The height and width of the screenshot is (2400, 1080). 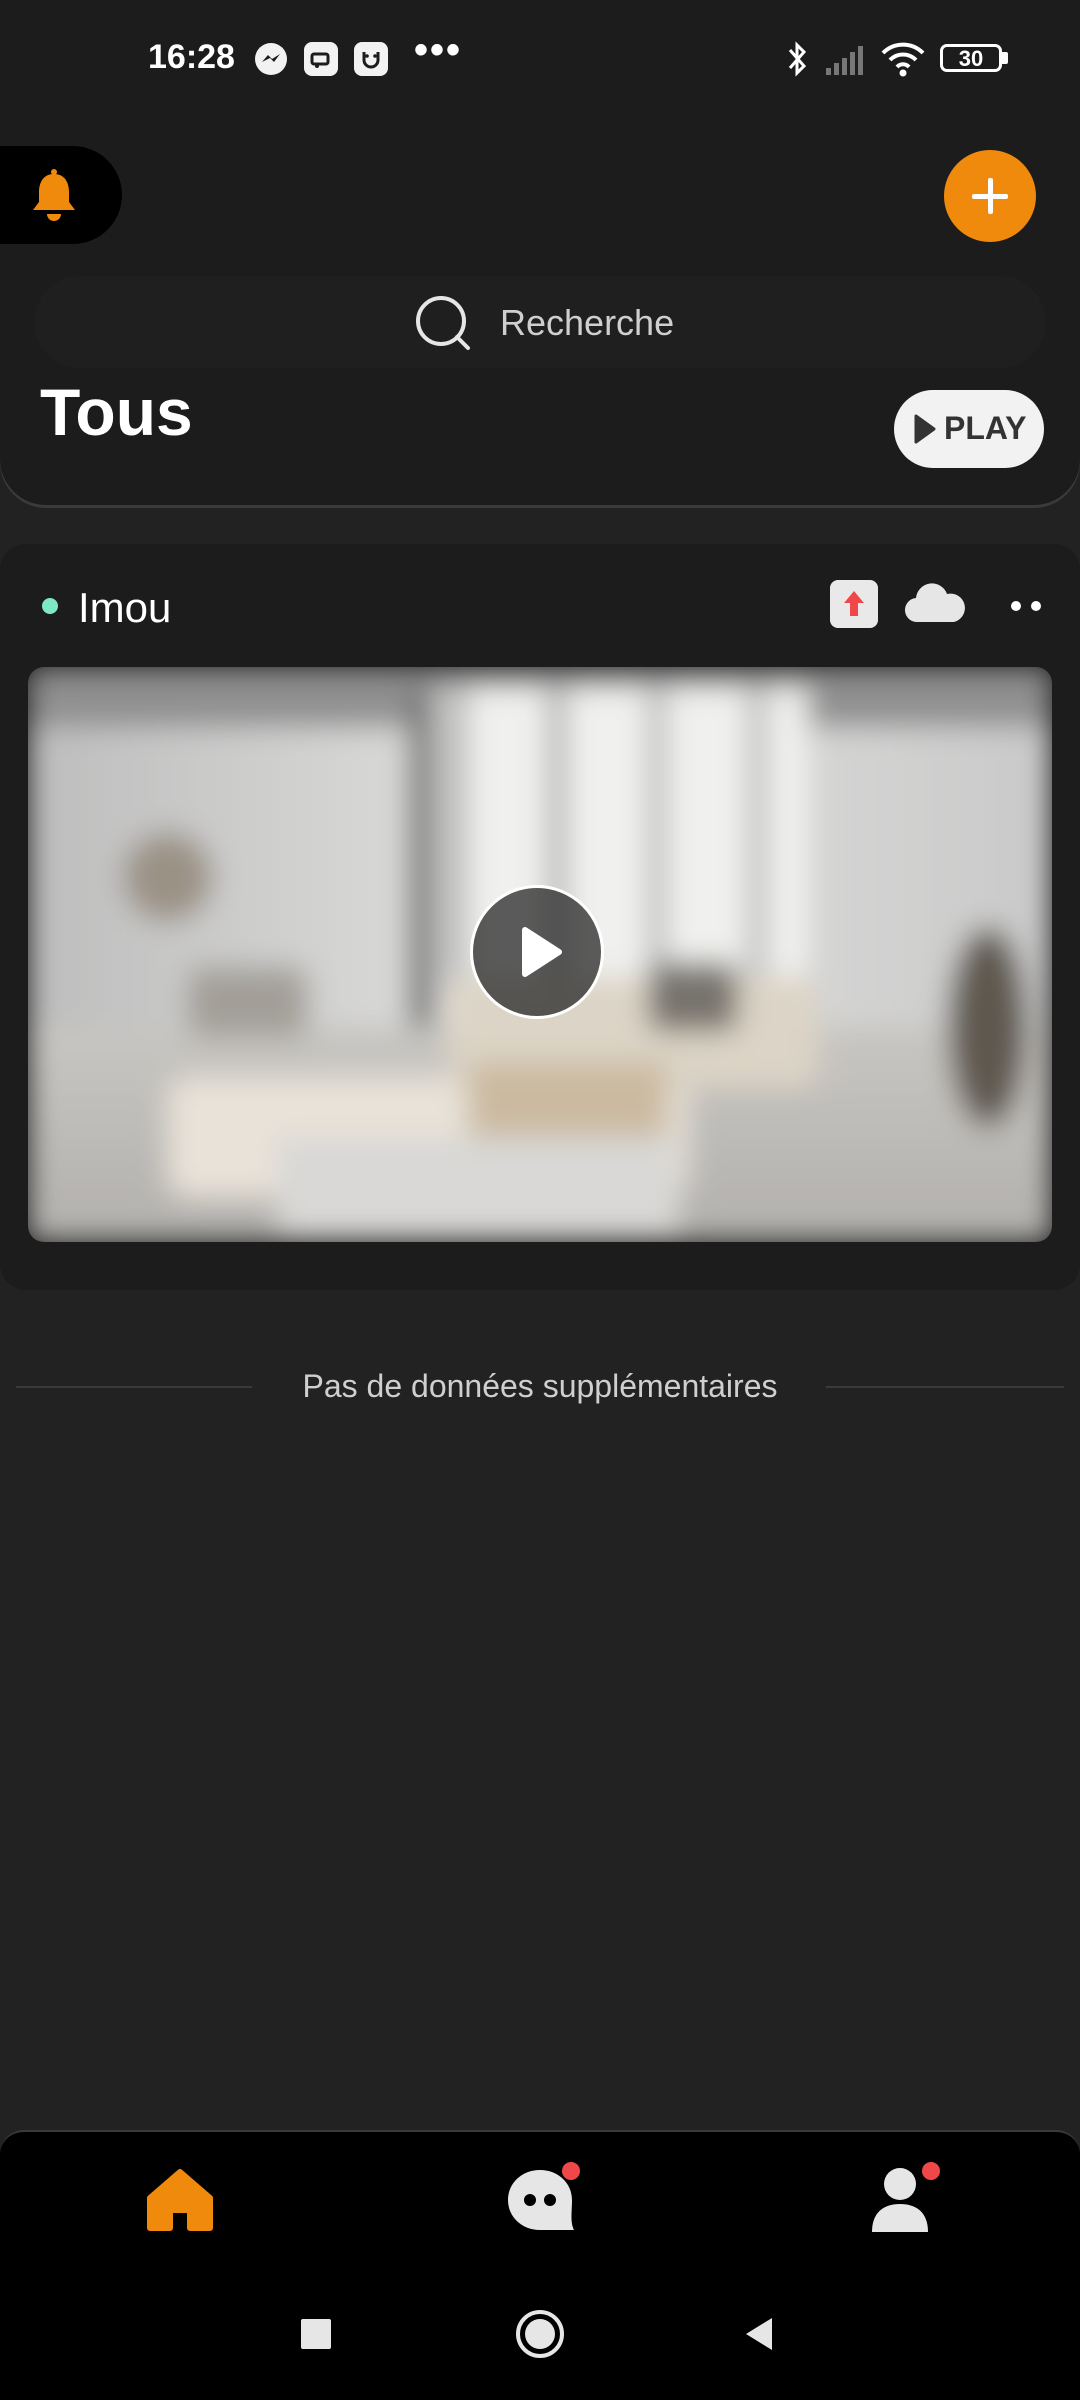 What do you see at coordinates (191, 57) in the screenshot?
I see `status-time: 16:28` at bounding box center [191, 57].